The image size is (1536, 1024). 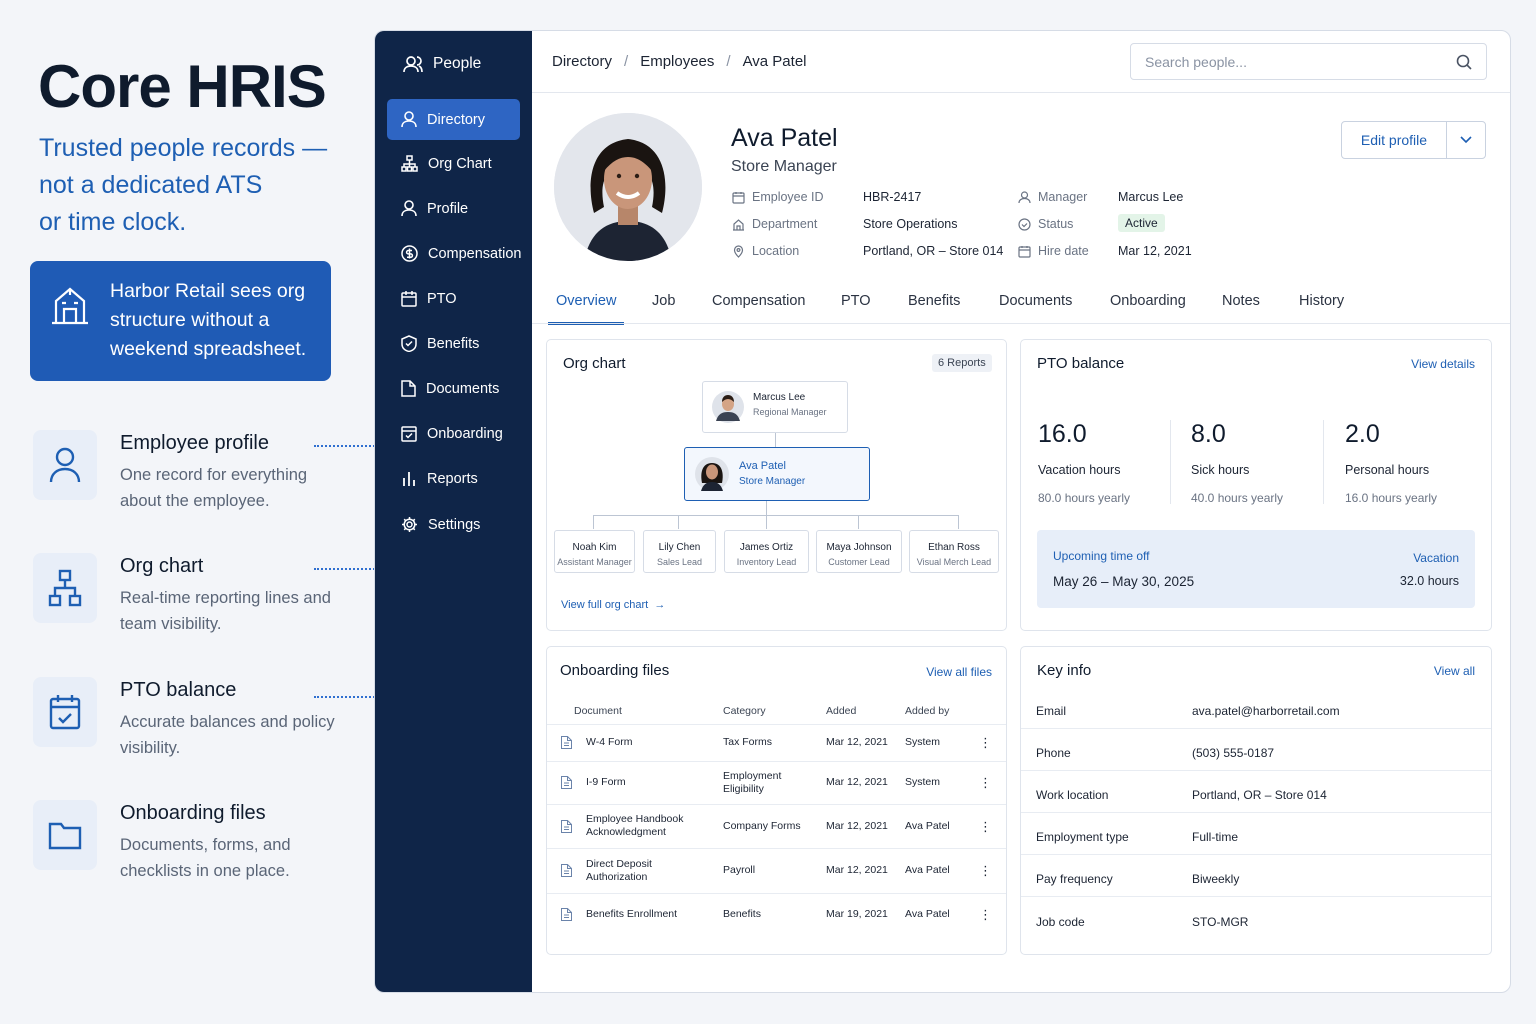 What do you see at coordinates (453, 208) in the screenshot?
I see `sidebar-item-profile: Profile` at bounding box center [453, 208].